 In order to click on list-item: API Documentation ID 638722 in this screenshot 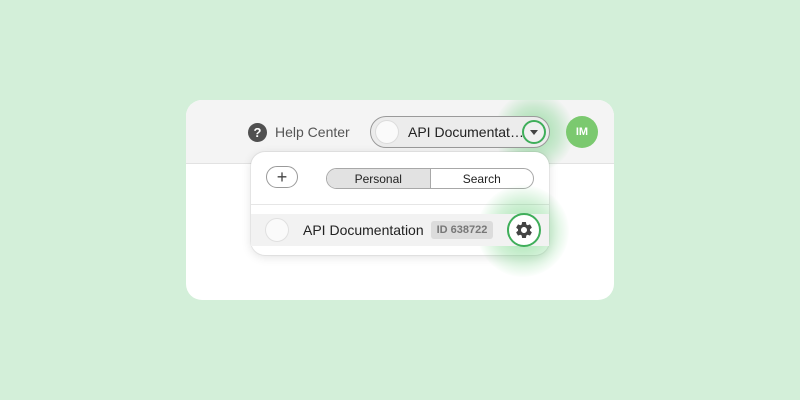, I will do `click(400, 230)`.